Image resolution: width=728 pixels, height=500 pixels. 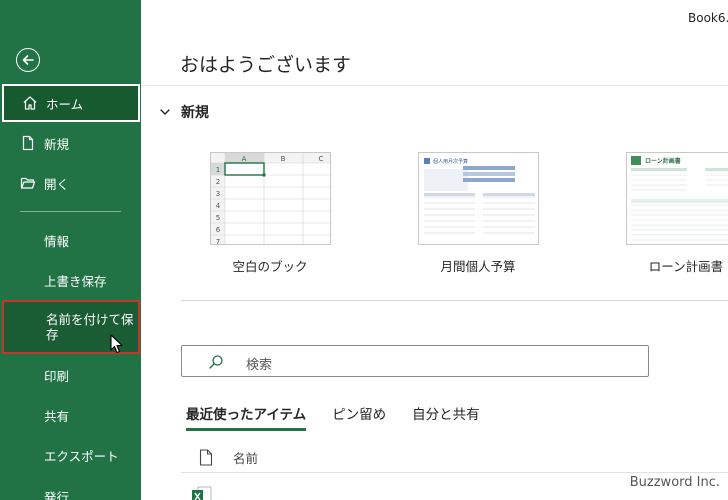 I want to click on file-list-header: 名前, so click(x=228, y=457).